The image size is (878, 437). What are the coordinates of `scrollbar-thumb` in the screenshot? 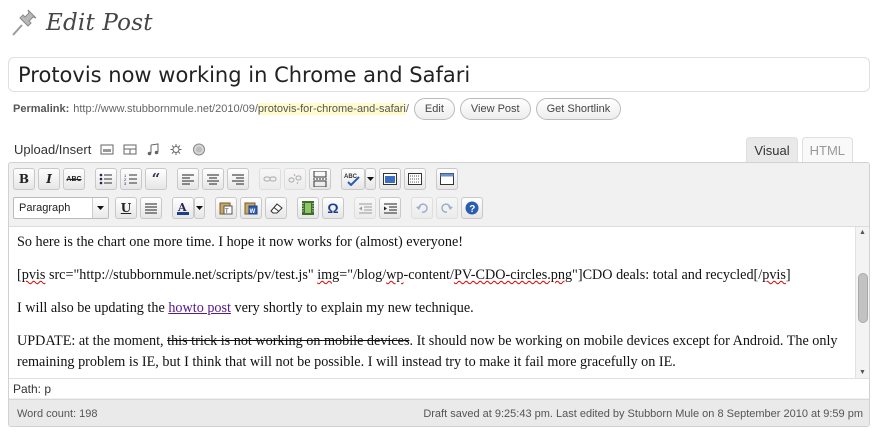 It's located at (863, 298).